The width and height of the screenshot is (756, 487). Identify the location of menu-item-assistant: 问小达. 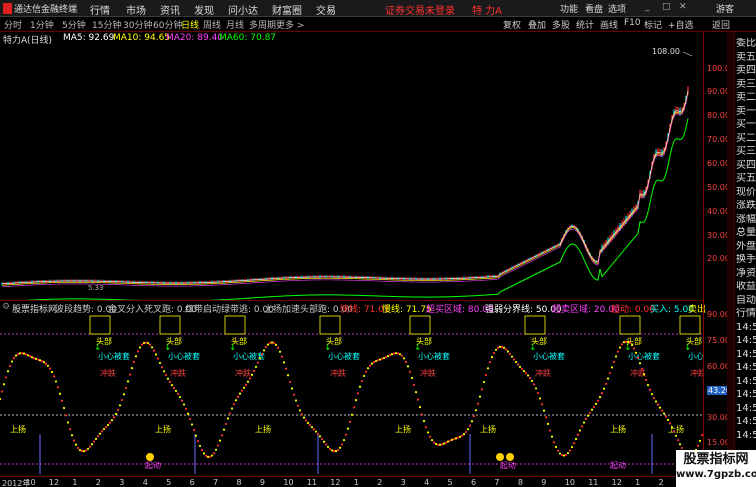
(243, 9).